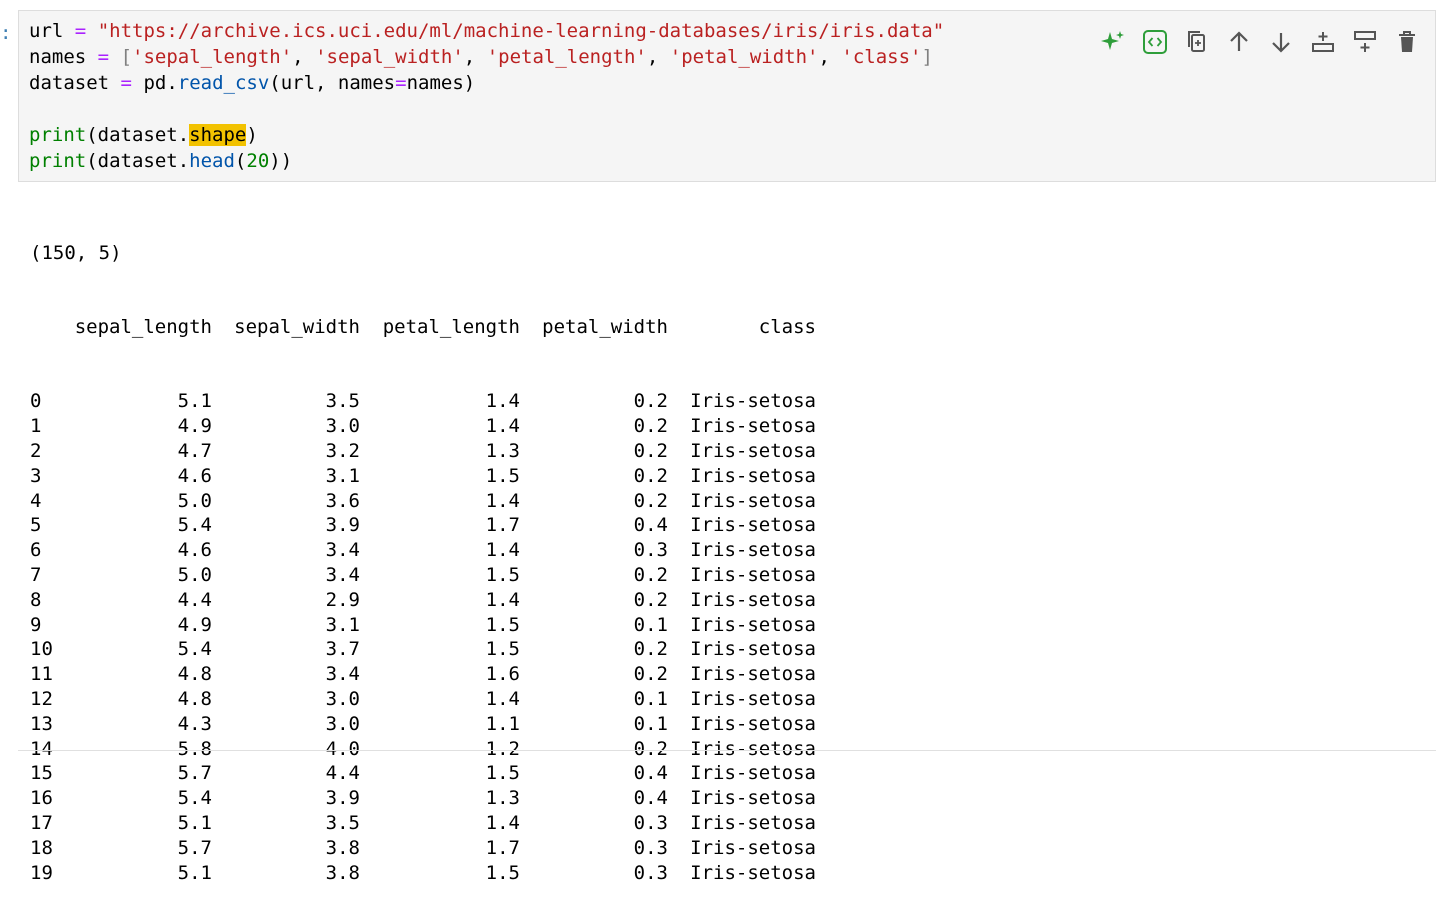 The image size is (1456, 910). I want to click on table-cell: 1.3, so click(502, 798).